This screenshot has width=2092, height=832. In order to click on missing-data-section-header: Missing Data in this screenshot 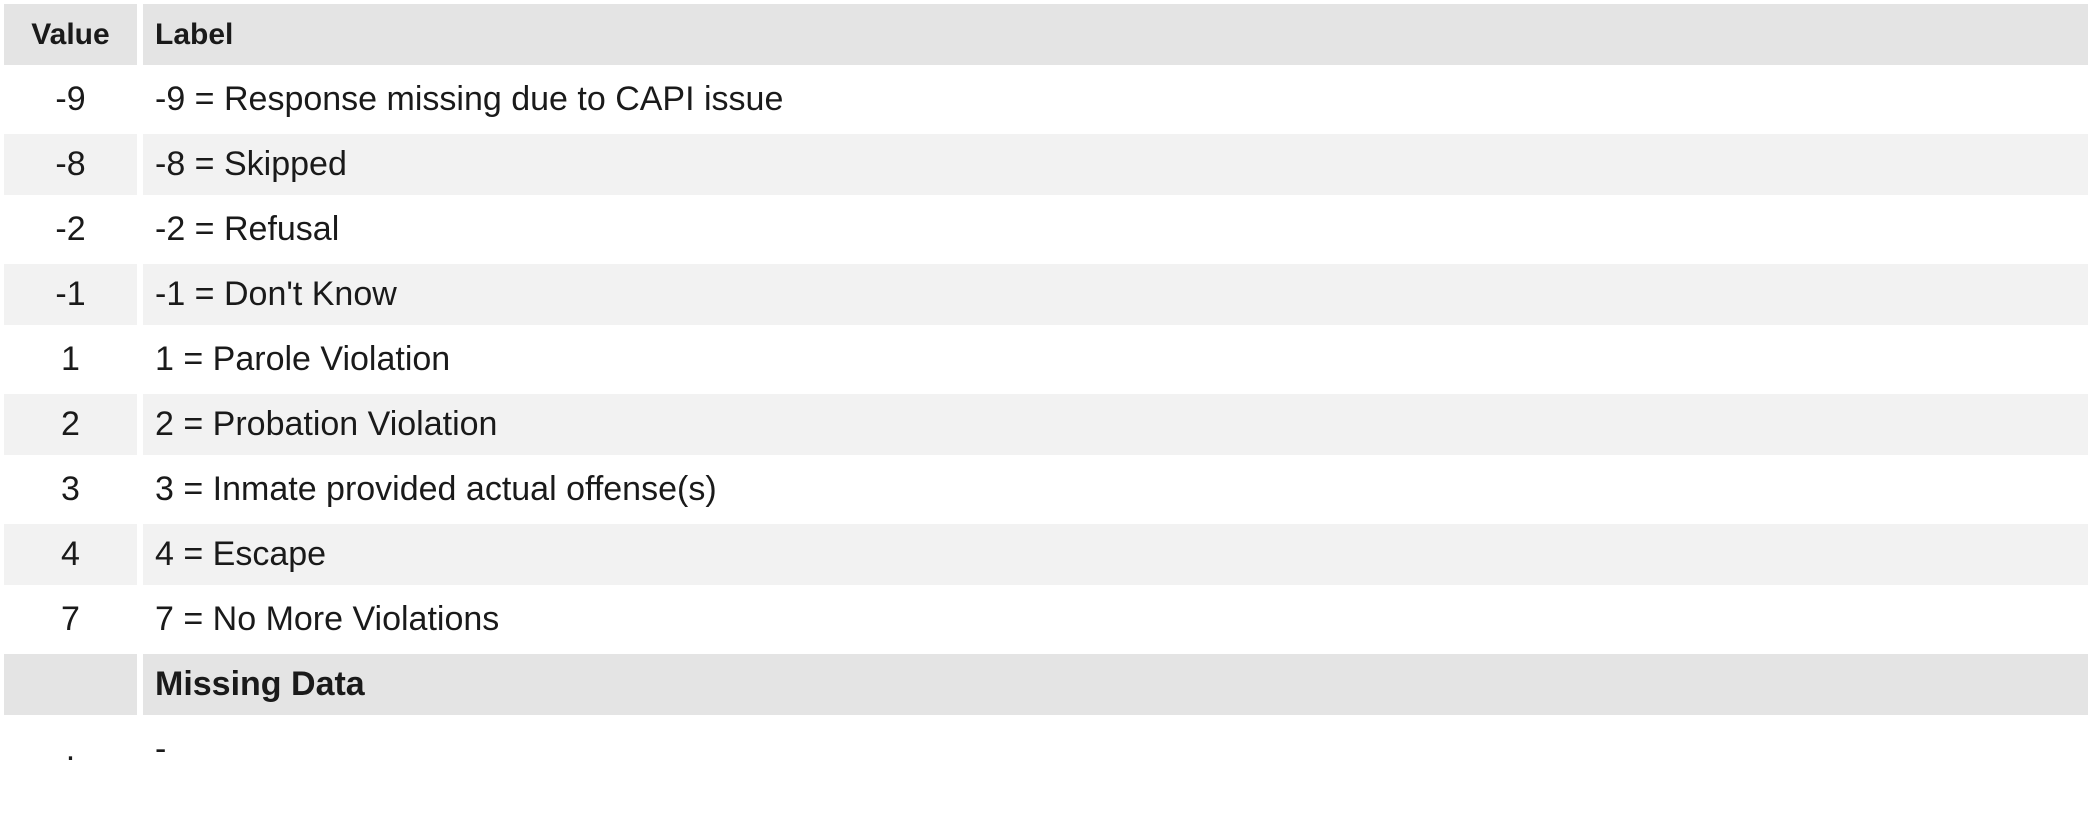, I will do `click(1046, 686)`.